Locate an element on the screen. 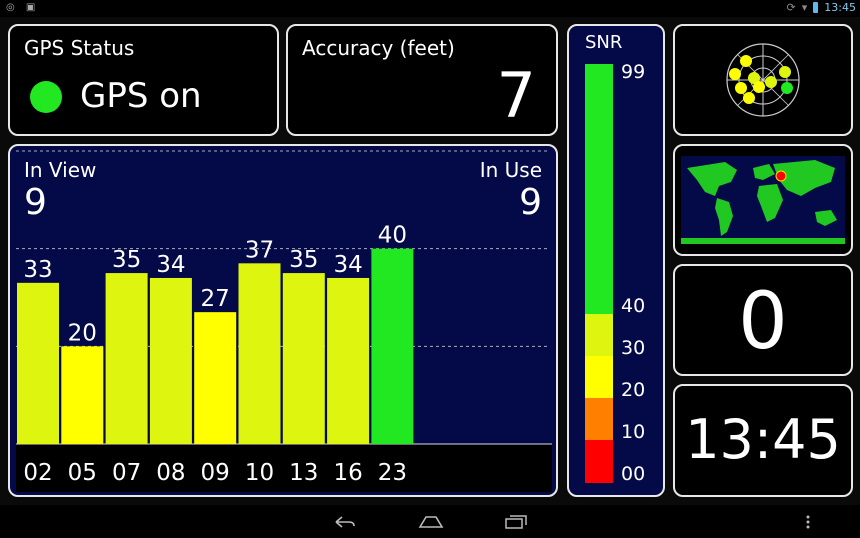 This screenshot has width=860, height=538. gps-status-panel: GPS Status GPS on is located at coordinates (143, 80).